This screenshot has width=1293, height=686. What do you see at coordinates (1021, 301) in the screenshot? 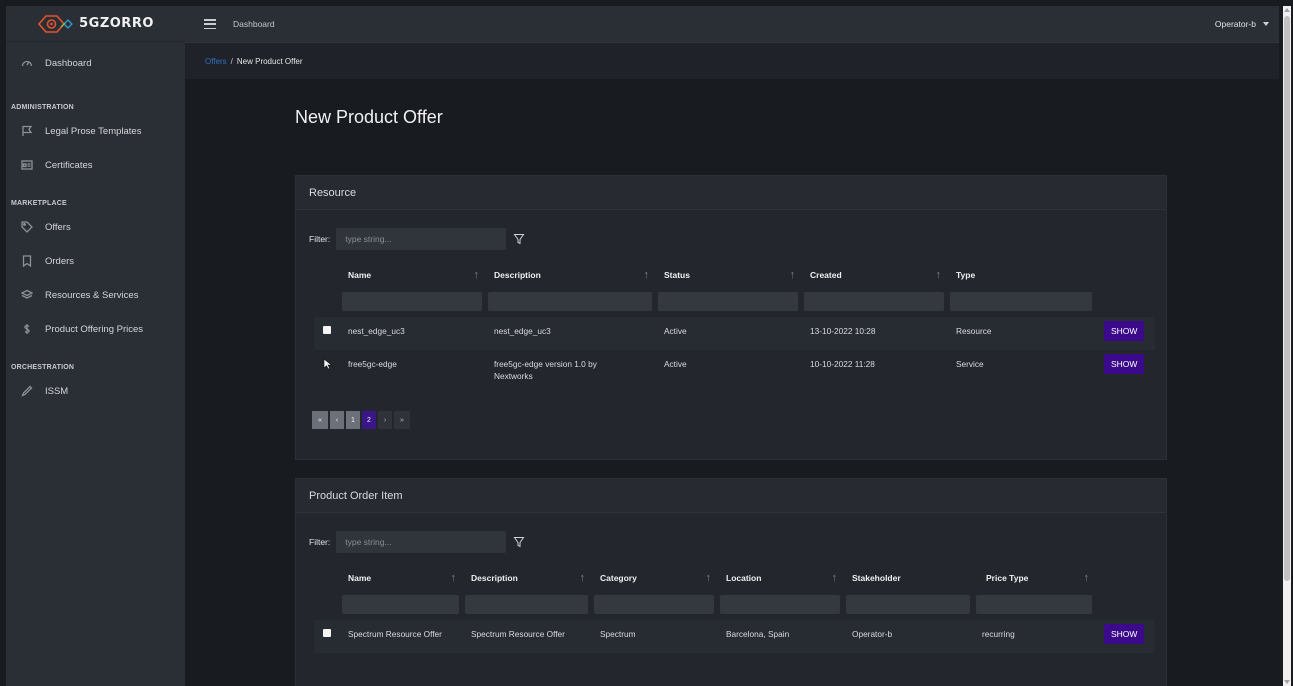
I see `column-filter-type` at bounding box center [1021, 301].